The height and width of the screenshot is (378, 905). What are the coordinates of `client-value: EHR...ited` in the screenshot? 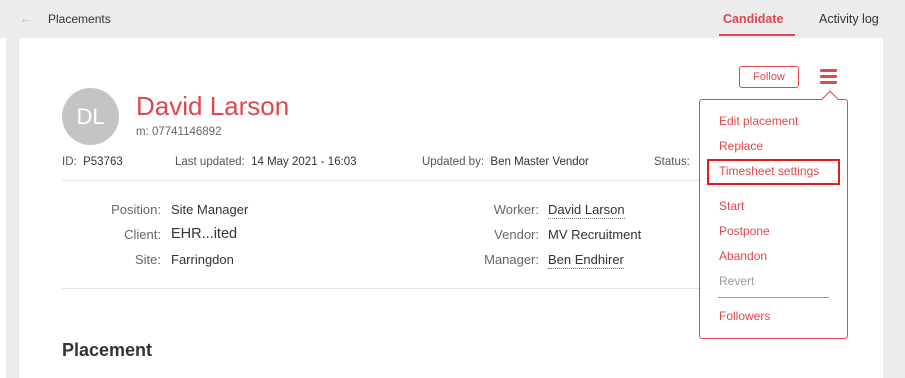 It's located at (204, 234).